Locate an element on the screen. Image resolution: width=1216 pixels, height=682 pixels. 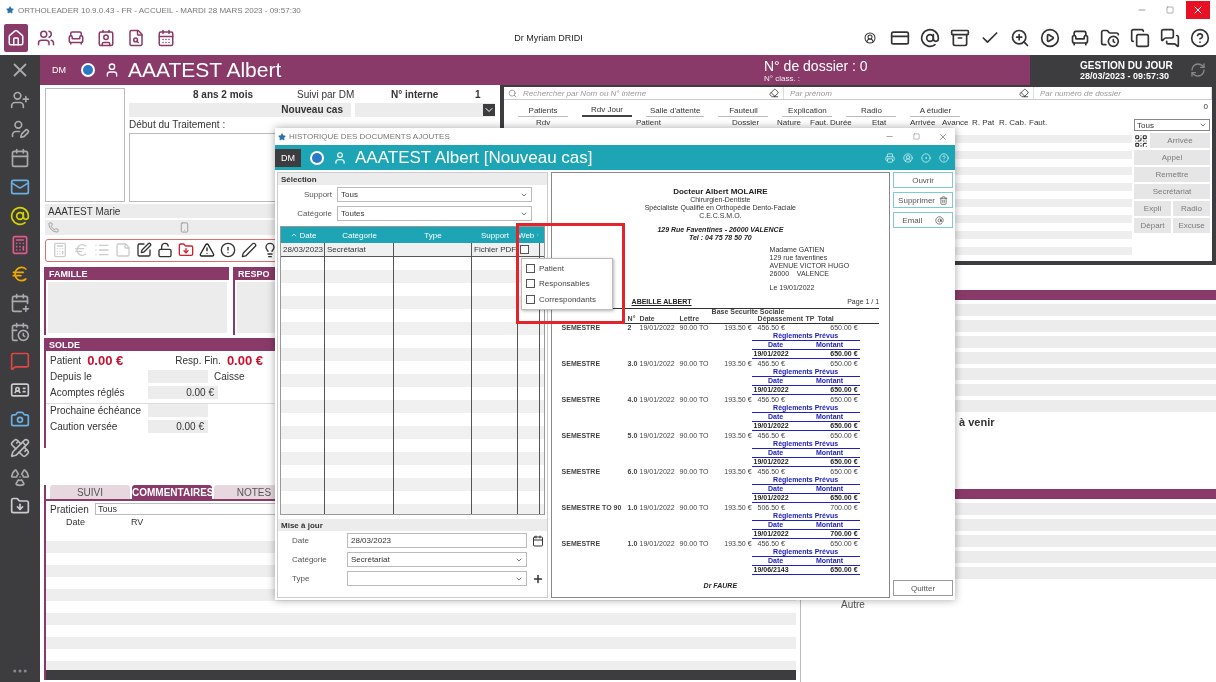
field-label: Catégorie is located at coordinates (314, 213).